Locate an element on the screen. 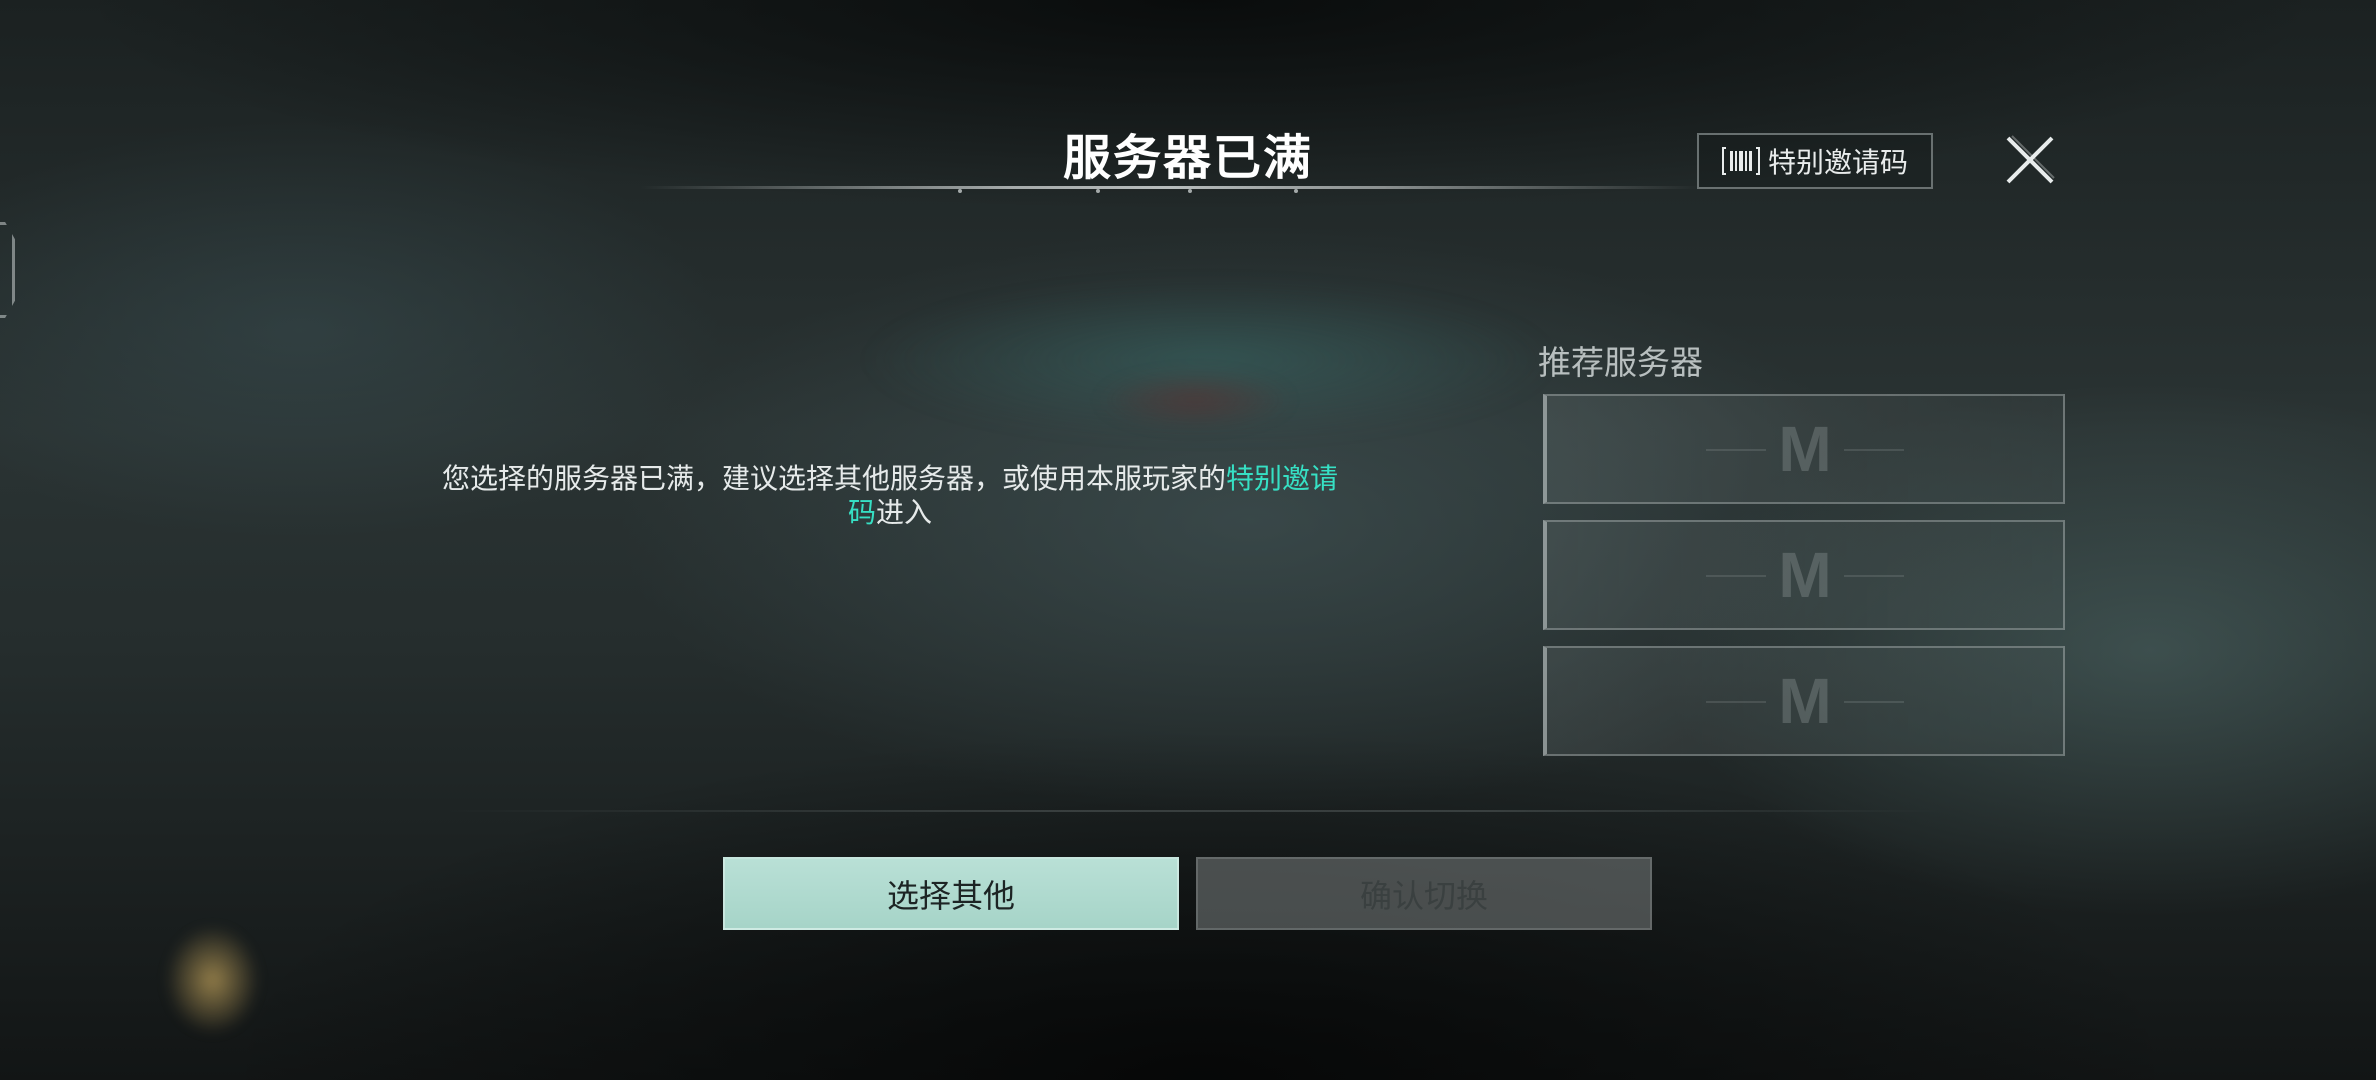 The image size is (2376, 1080). invite-code-button: 特别邀请码 is located at coordinates (1815, 161).